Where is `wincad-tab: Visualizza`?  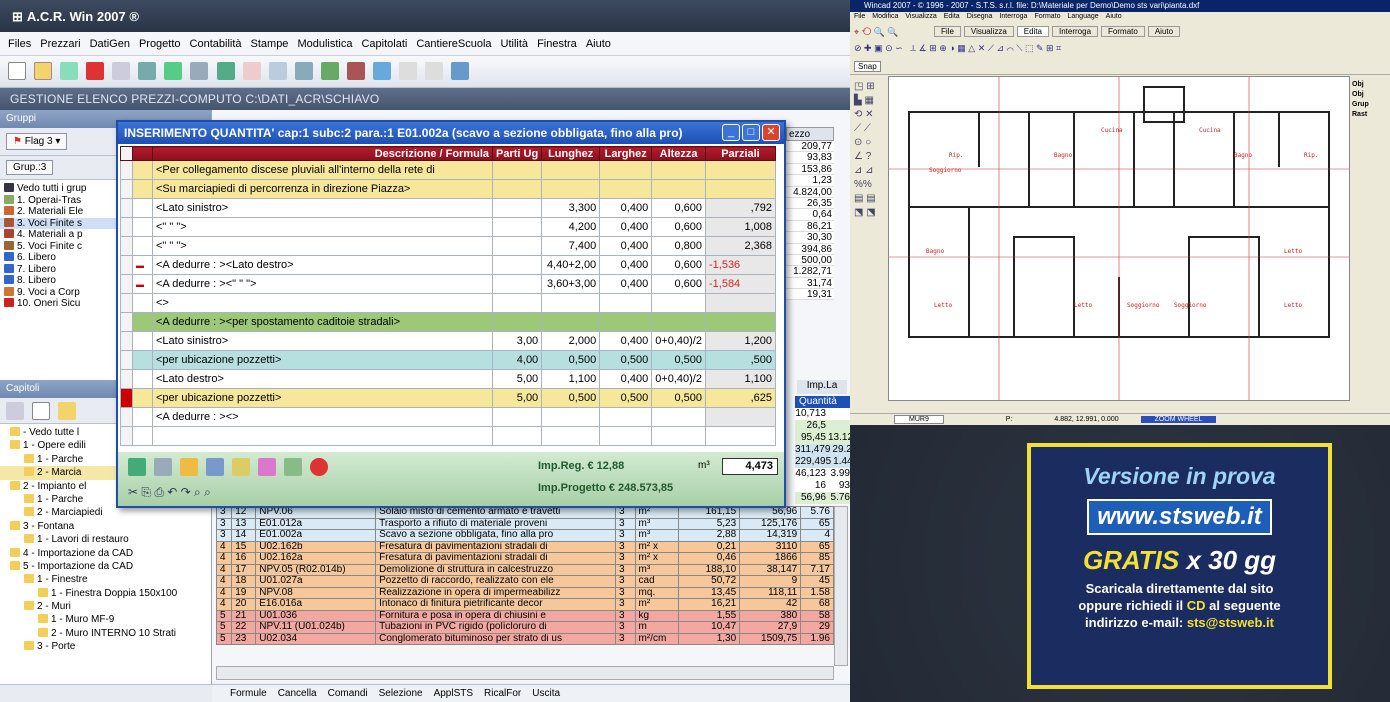
wincad-tab: Visualizza is located at coordinates (988, 31).